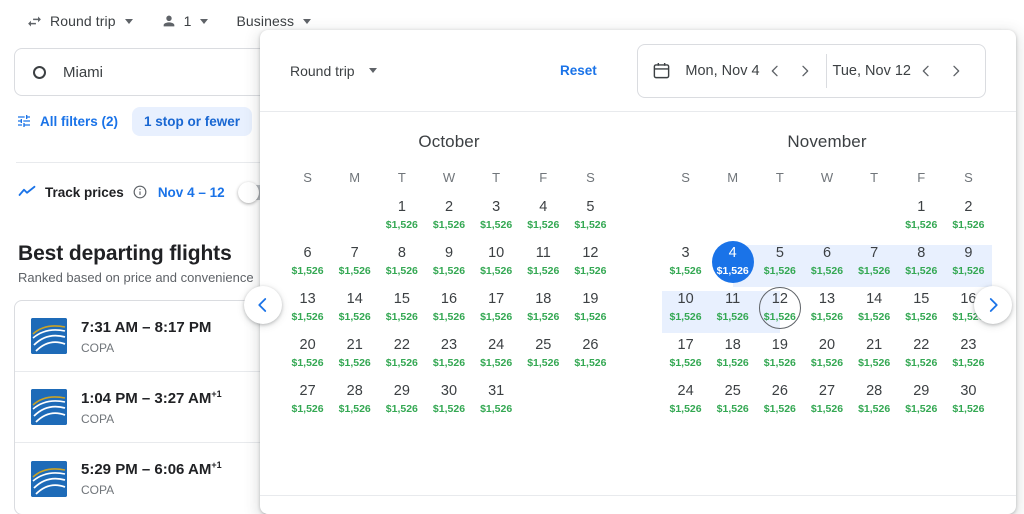 This screenshot has width=1024, height=514. Describe the element at coordinates (968, 266) in the screenshot. I see `day-cell-november-9: 9 $1,526` at that location.